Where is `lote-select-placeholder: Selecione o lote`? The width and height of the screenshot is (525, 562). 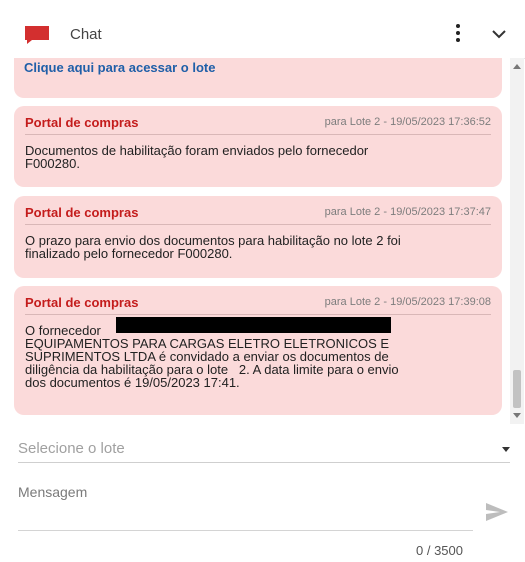 lote-select-placeholder: Selecione o lote is located at coordinates (71, 448).